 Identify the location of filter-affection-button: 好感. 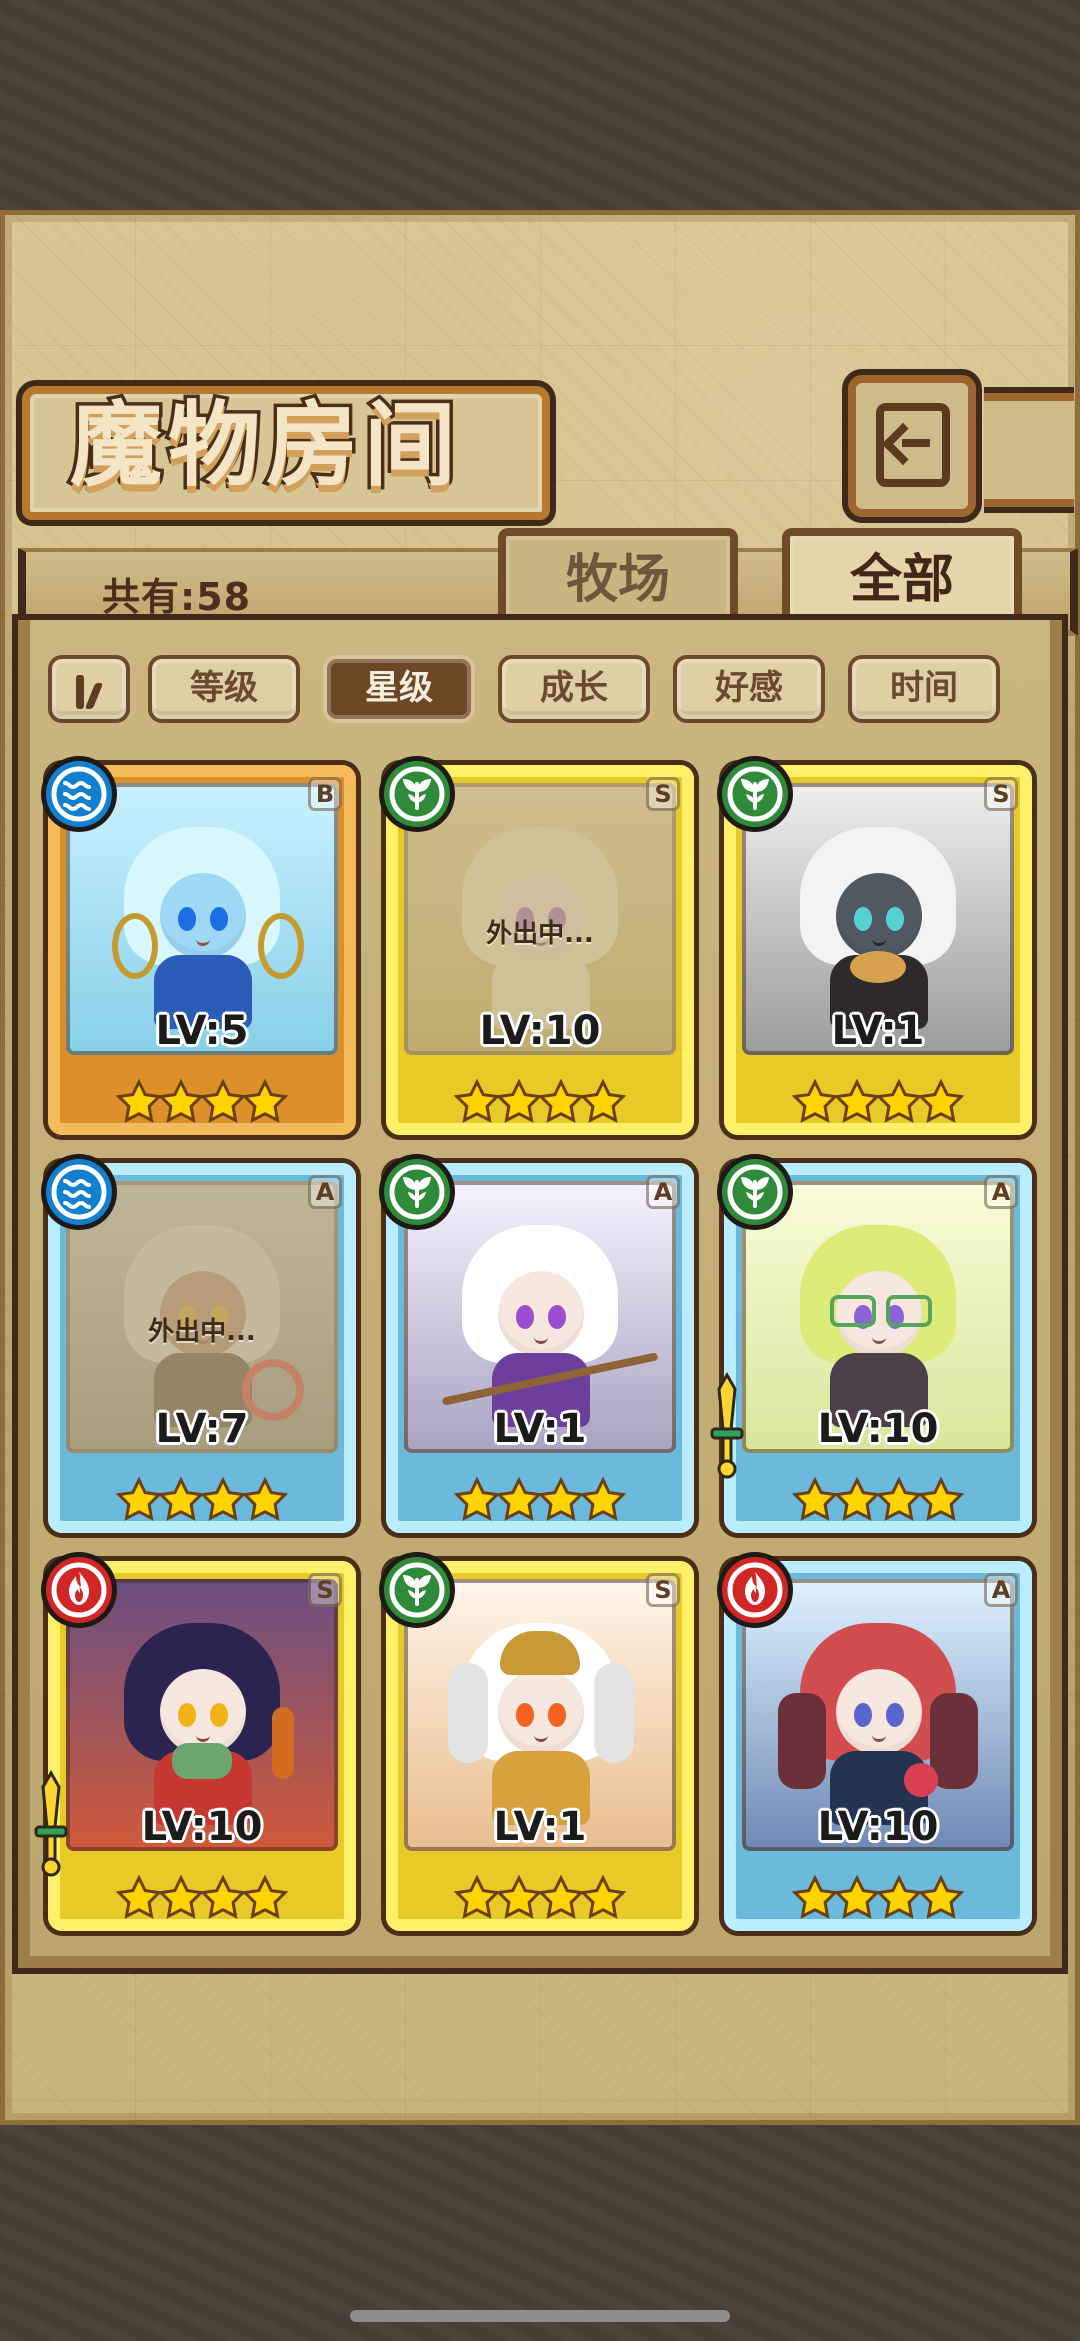
(749, 689).